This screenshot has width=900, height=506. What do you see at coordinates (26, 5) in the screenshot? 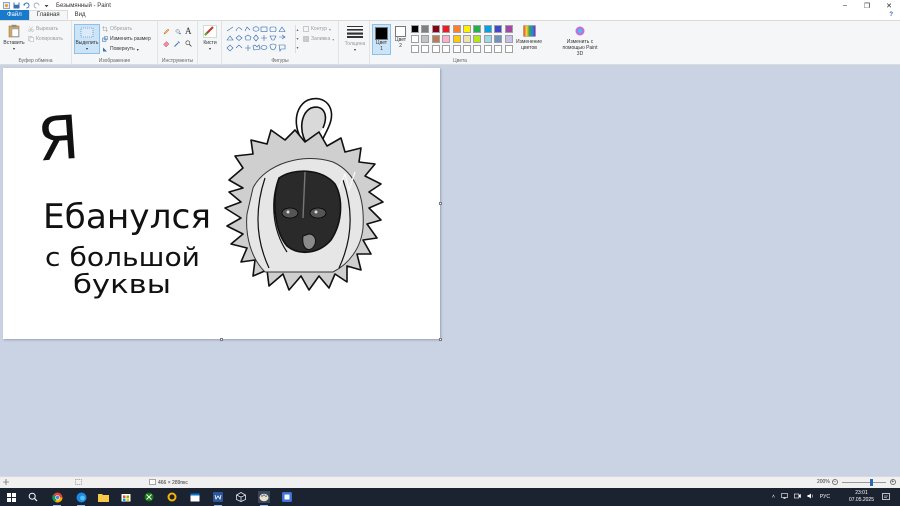
I see `undo-icon` at bounding box center [26, 5].